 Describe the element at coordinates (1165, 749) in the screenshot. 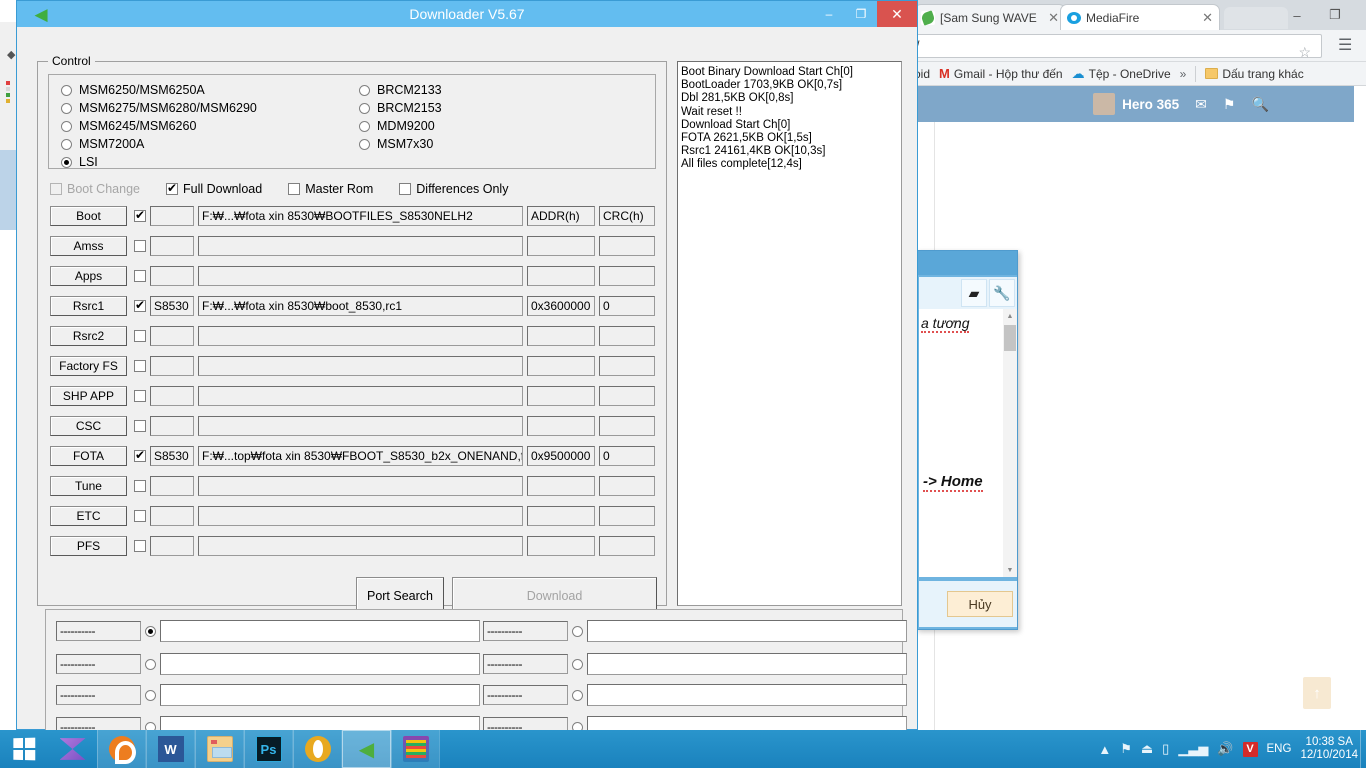

I see `battery-icon: ▯` at that location.